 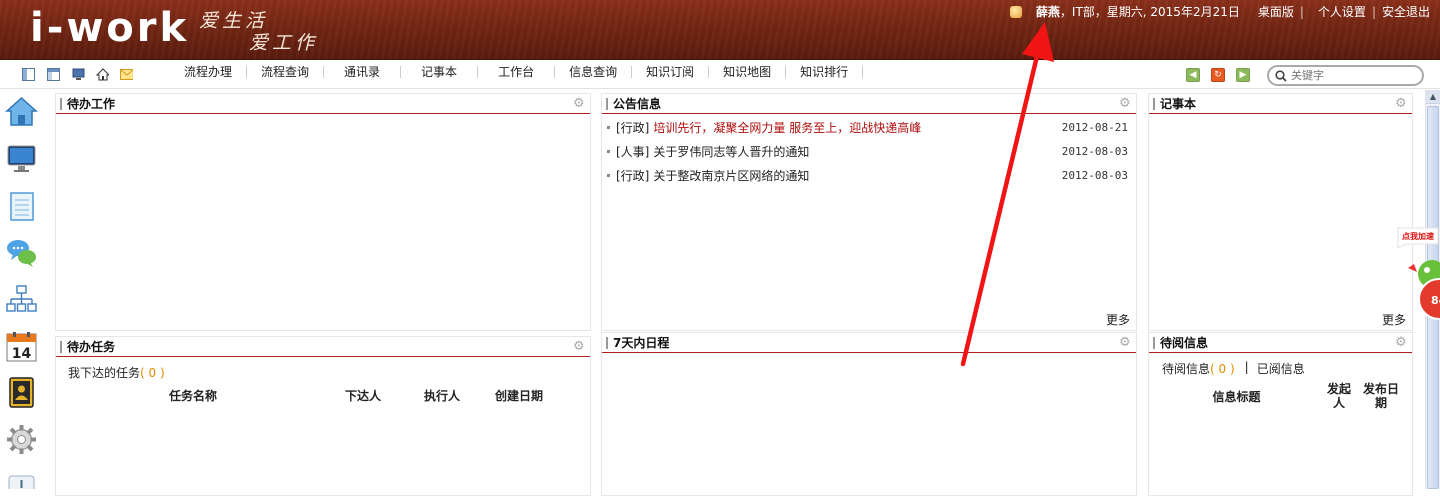 I want to click on mail-icon, so click(x=126, y=74).